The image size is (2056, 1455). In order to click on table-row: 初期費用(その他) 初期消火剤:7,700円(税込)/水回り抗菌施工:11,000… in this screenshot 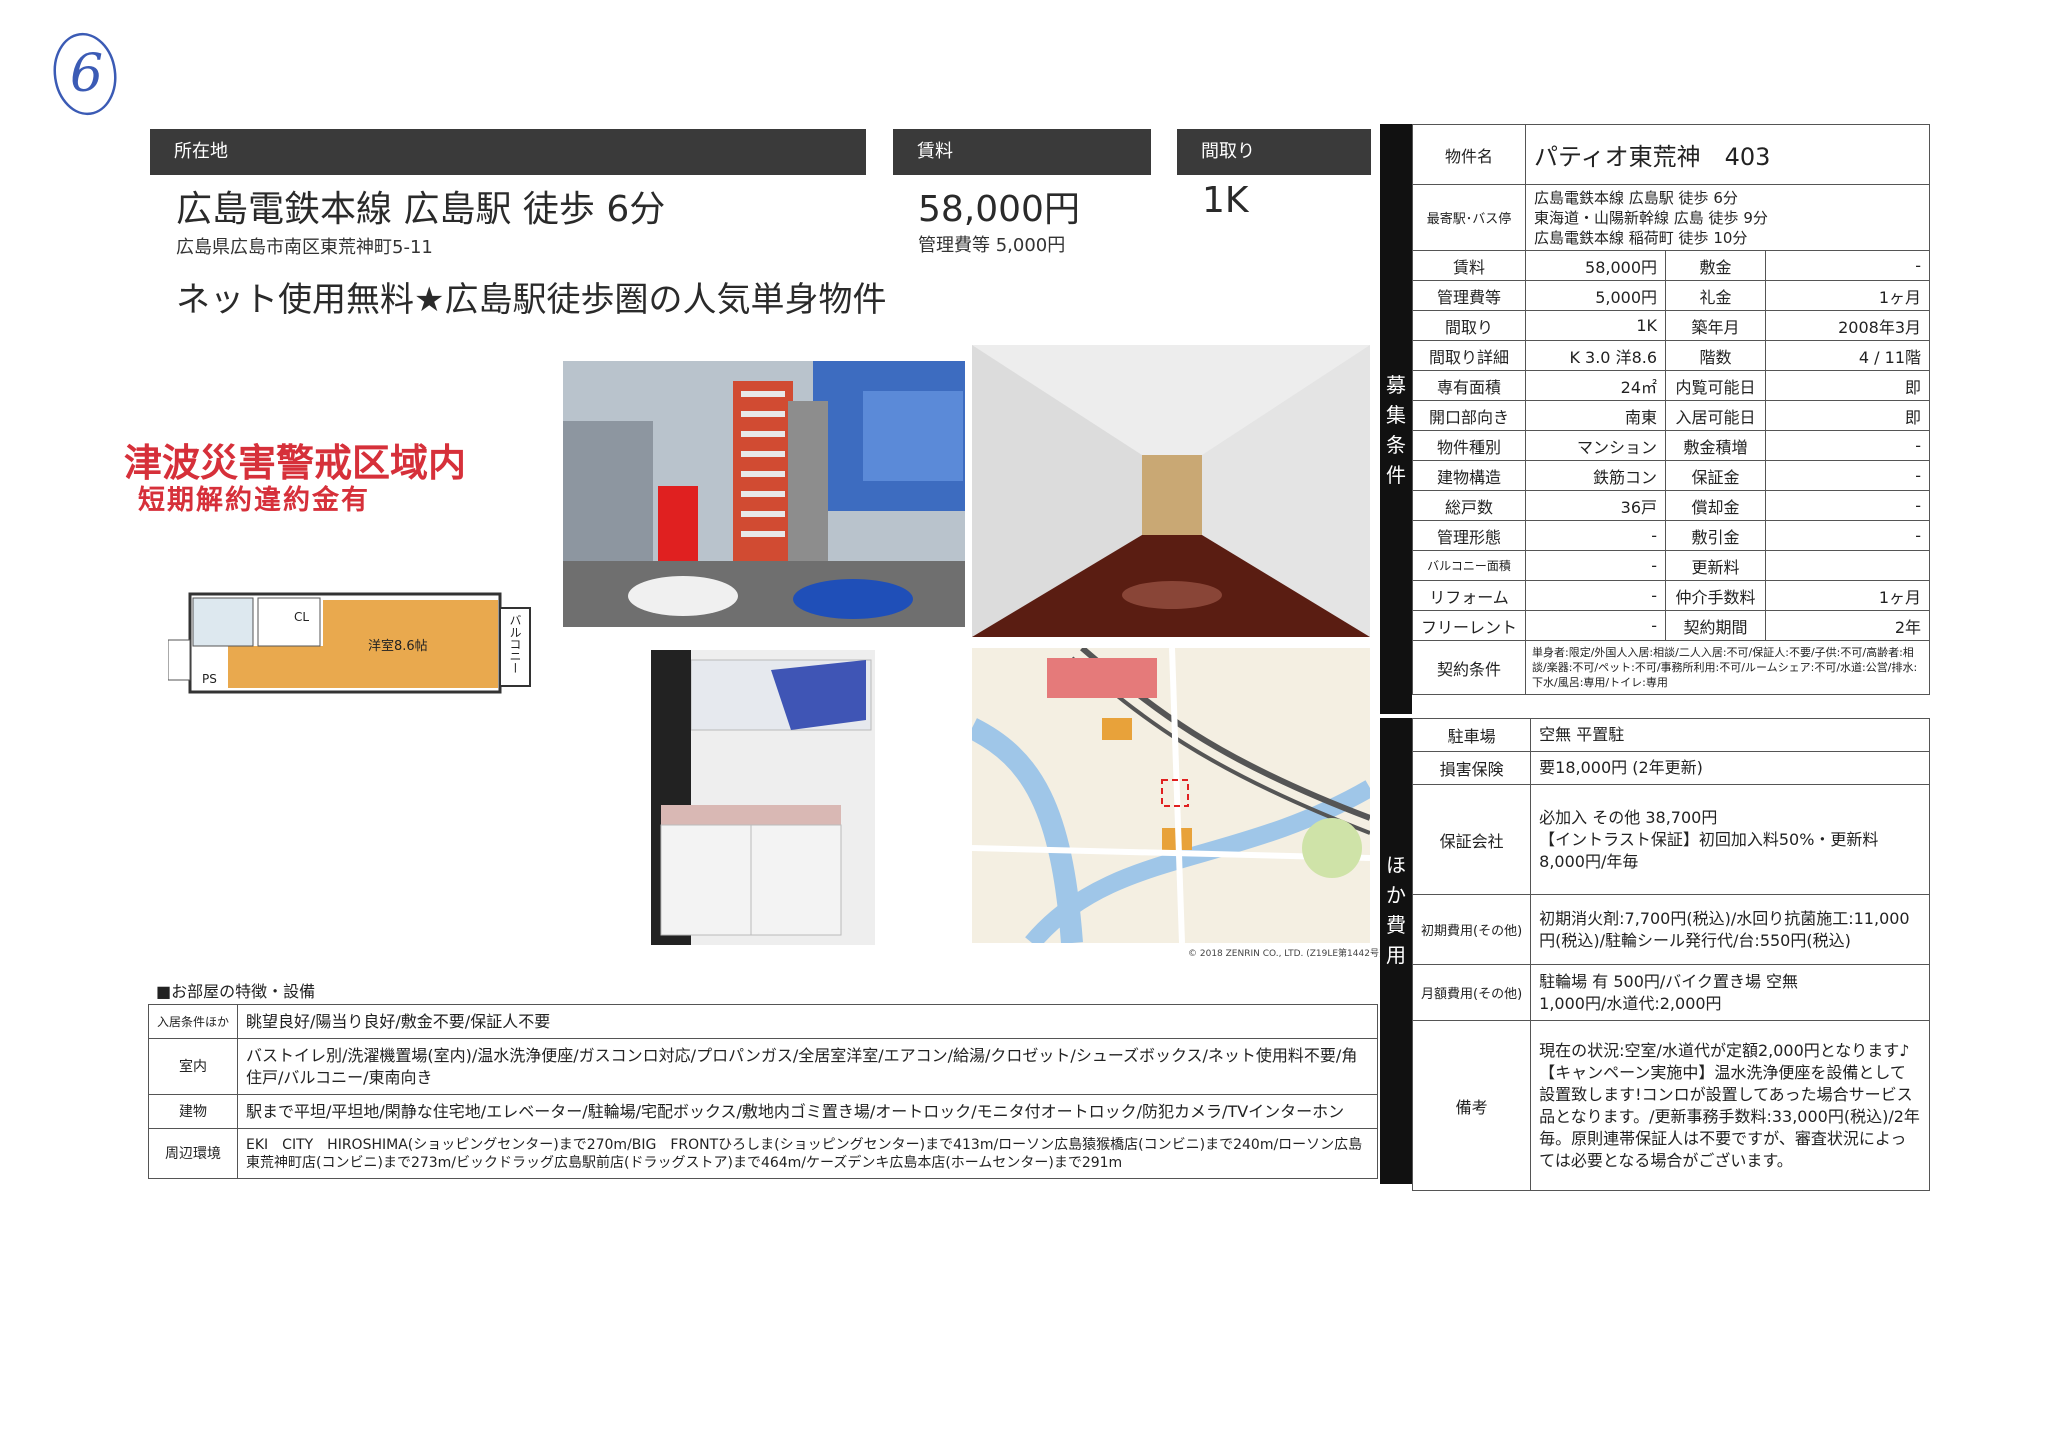, I will do `click(1670, 929)`.